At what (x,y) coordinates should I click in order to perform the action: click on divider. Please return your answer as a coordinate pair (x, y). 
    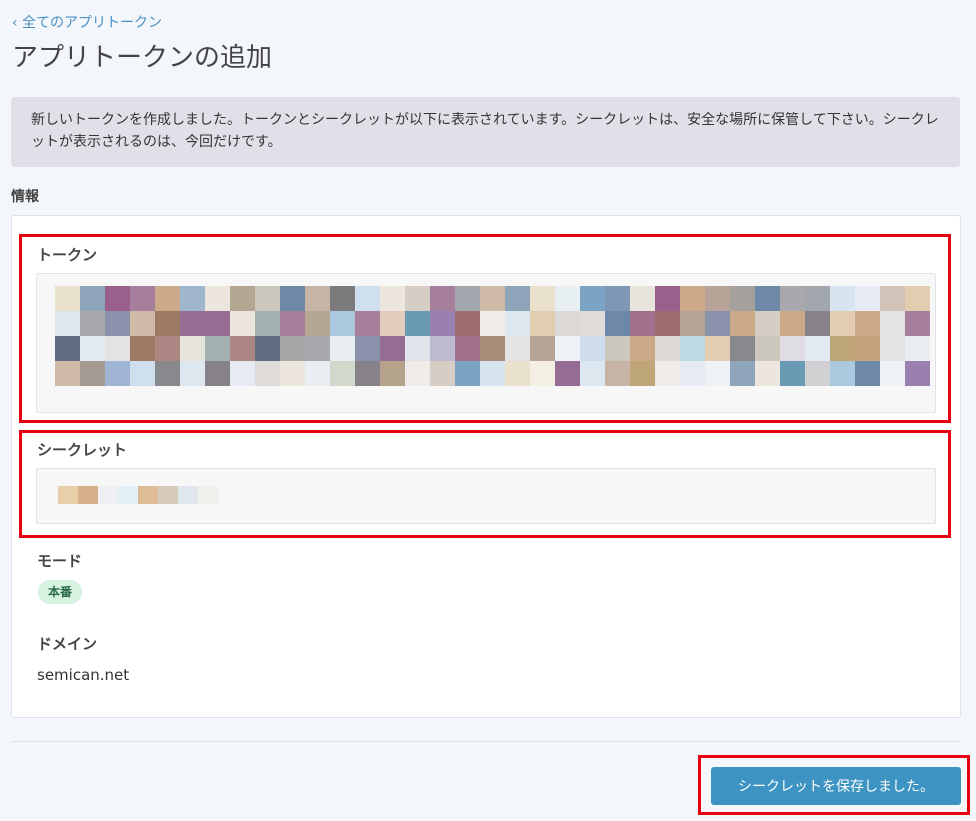
    Looking at the image, I should click on (486, 741).